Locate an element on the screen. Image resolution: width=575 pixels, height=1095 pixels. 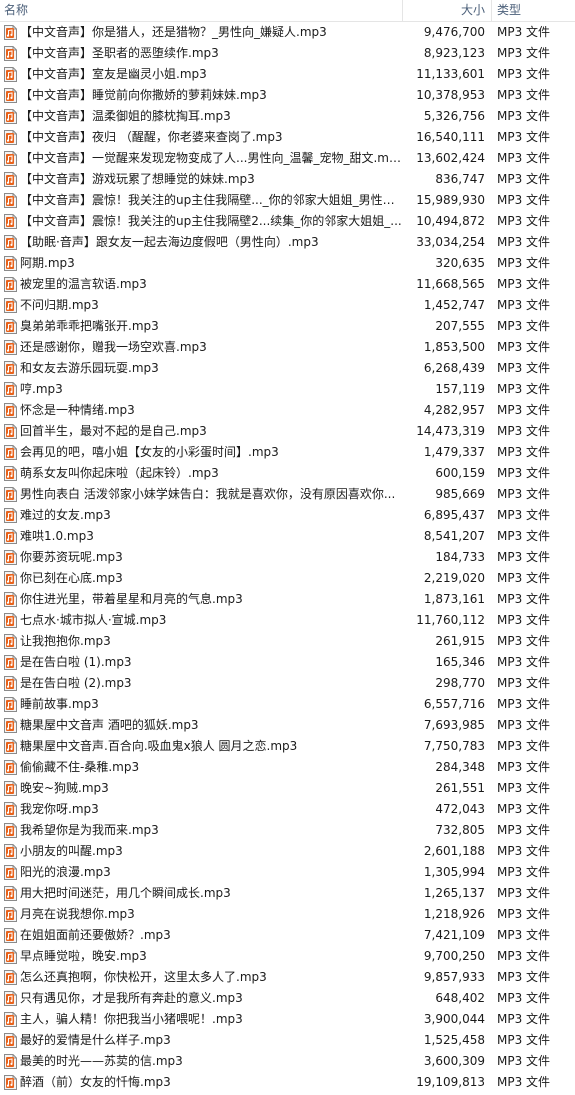
file-name: 【中文音声】你是猎人，还是猎物？_男性向_嫌疑人.mp3 is located at coordinates (173, 32).